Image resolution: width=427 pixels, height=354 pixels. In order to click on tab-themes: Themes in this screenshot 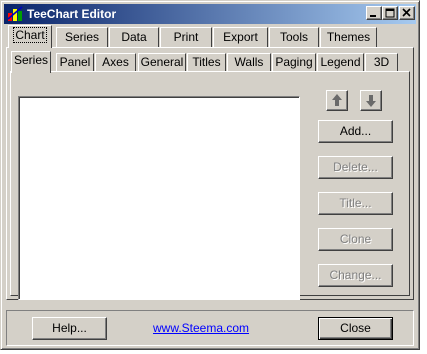, I will do `click(348, 37)`.